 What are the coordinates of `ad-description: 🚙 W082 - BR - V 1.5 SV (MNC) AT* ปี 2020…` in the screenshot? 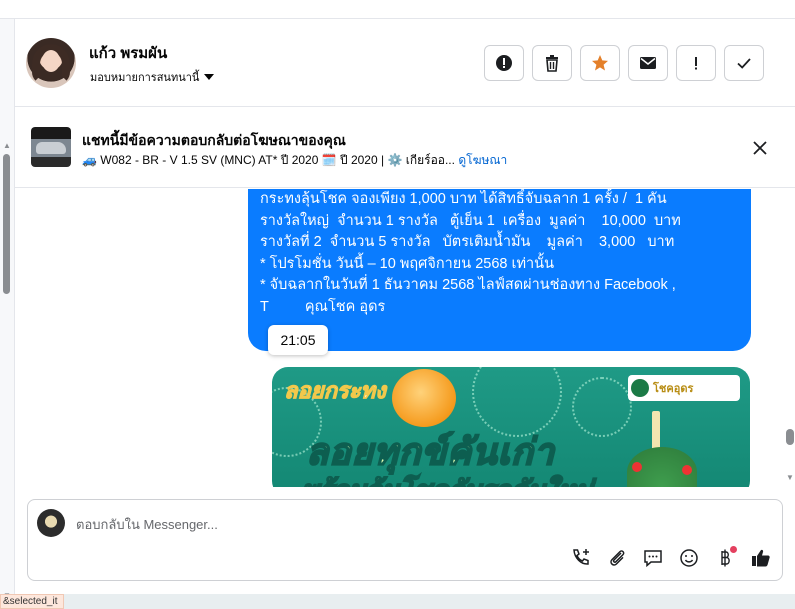 It's located at (268, 160).